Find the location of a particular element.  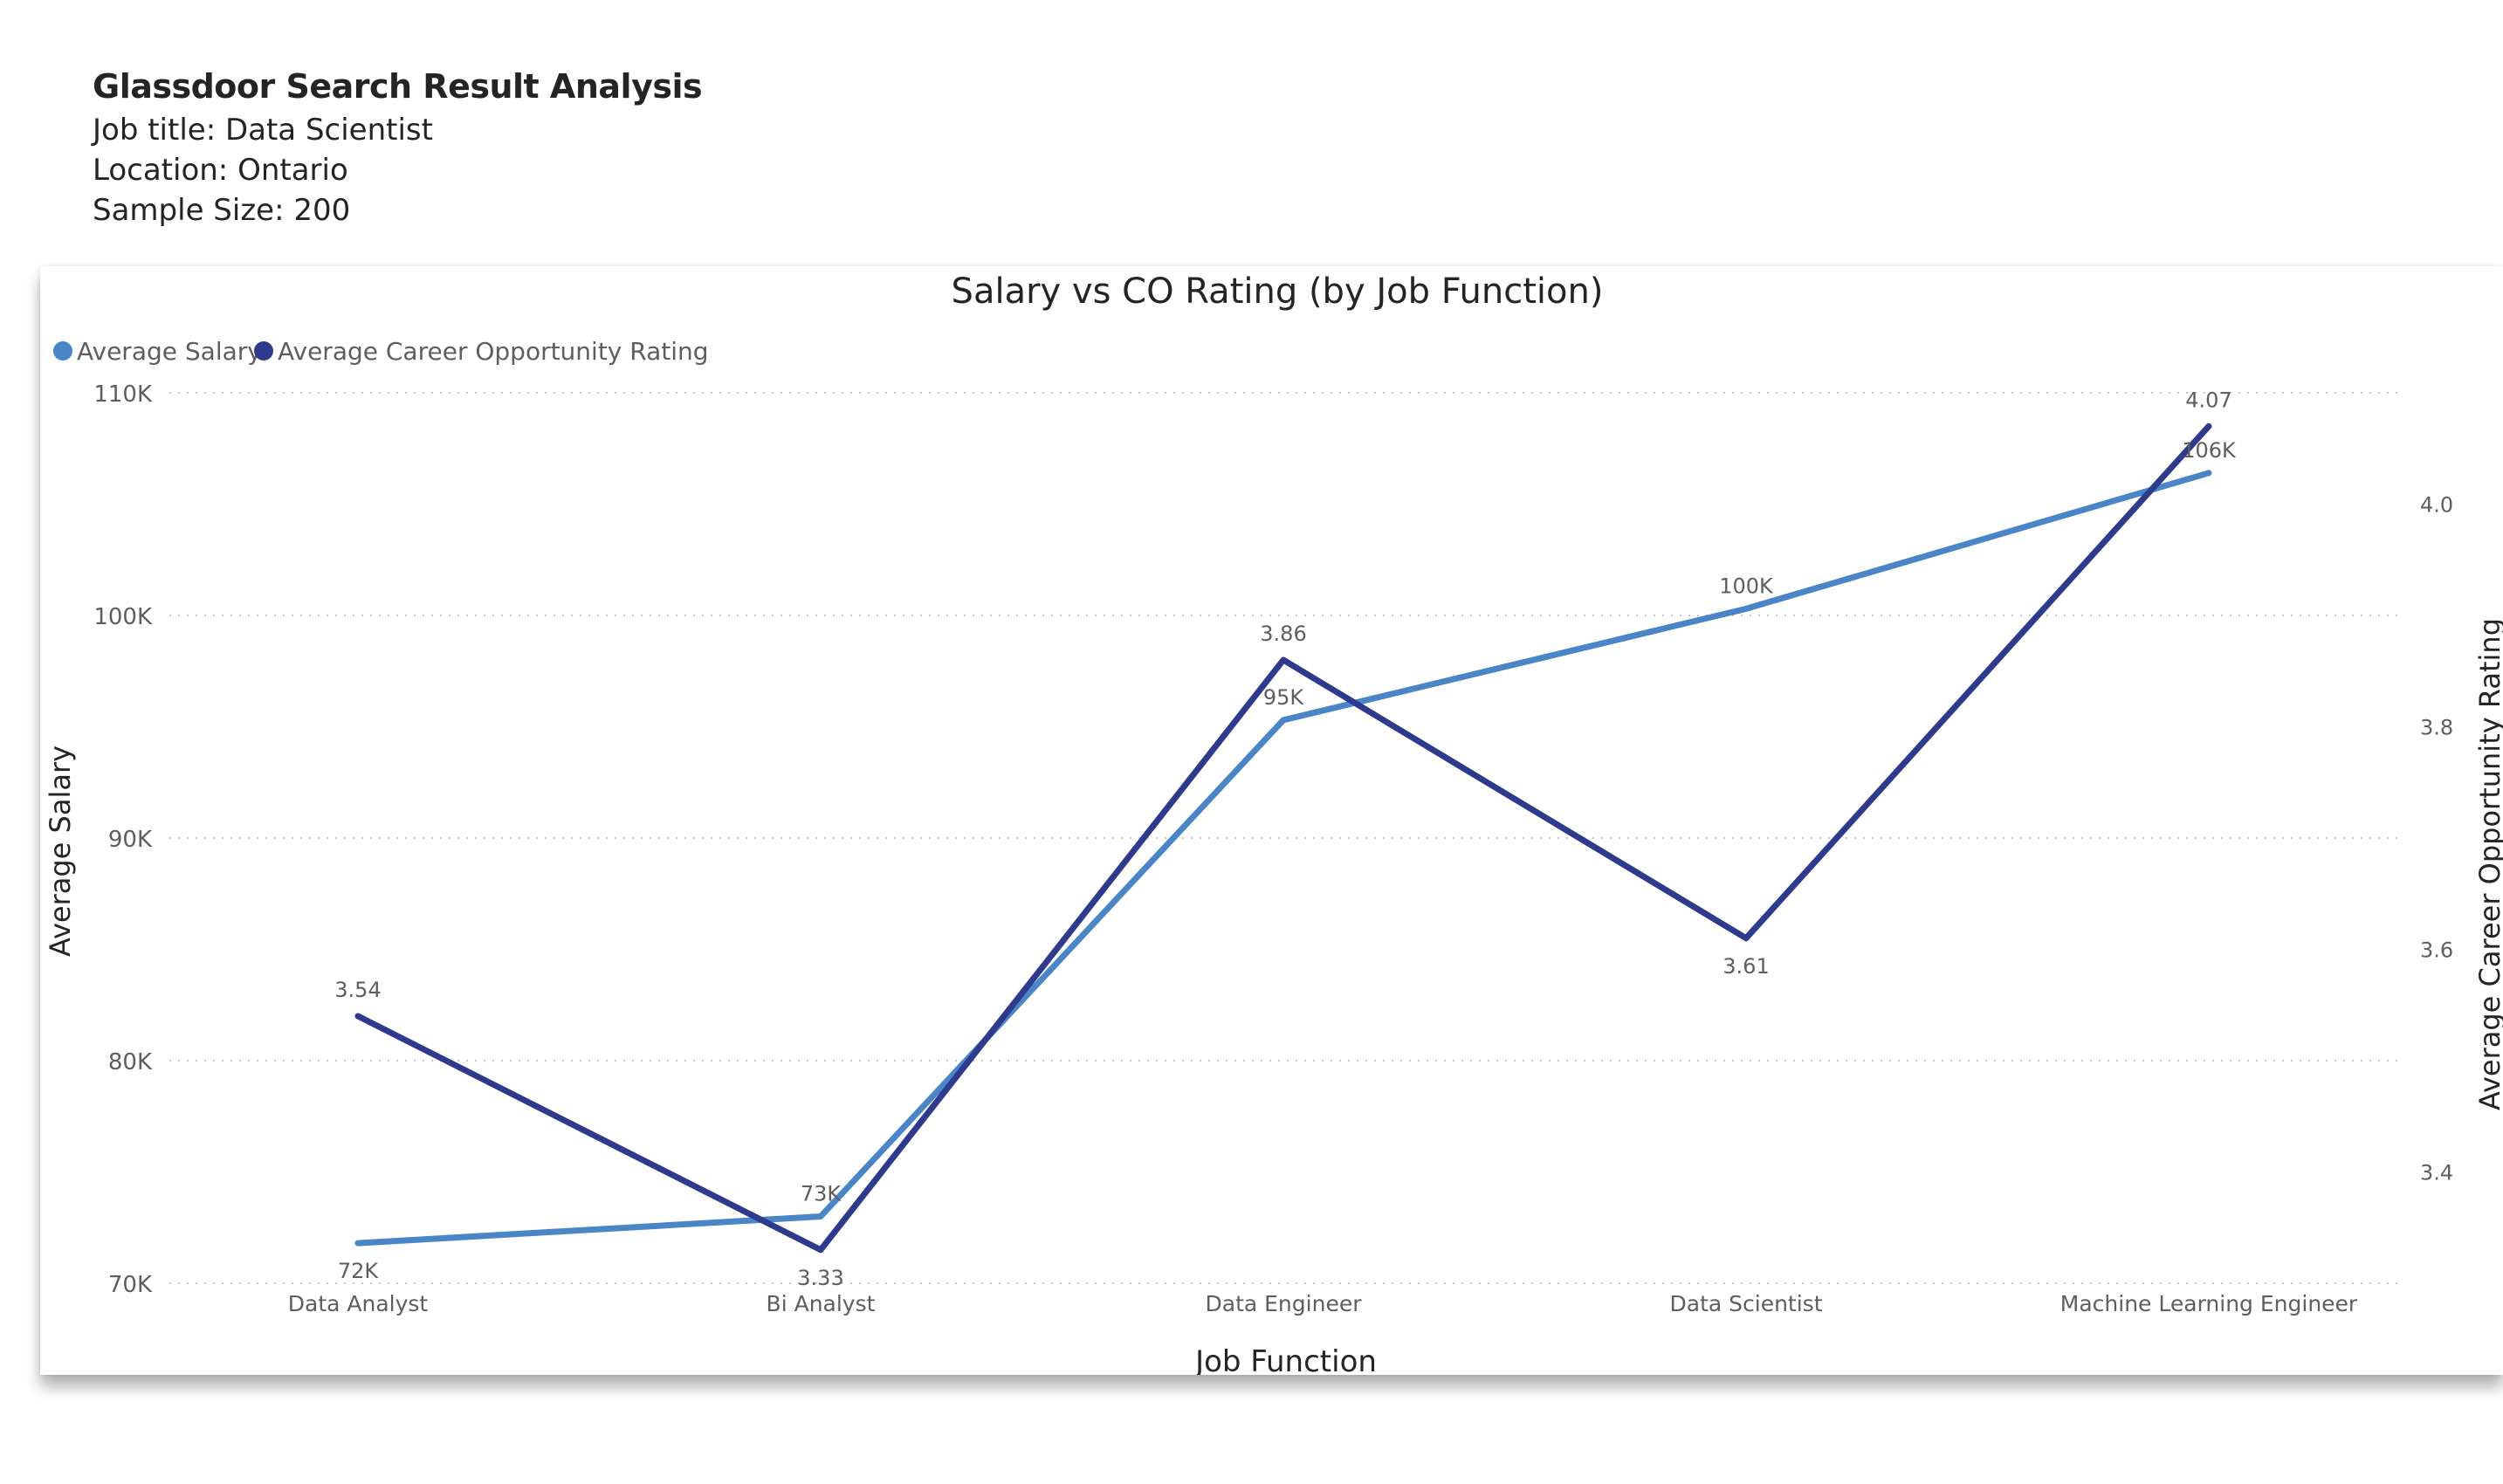

x-tick-label: Data Scientist is located at coordinates (1746, 1303).